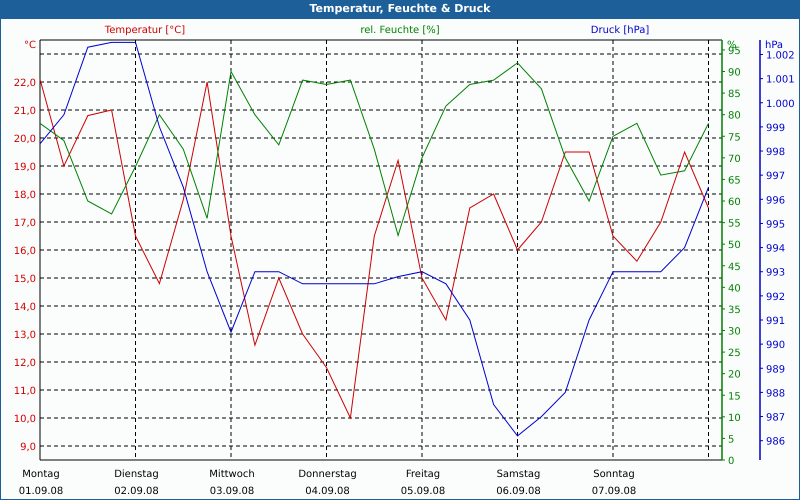 Image resolution: width=800 pixels, height=500 pixels. What do you see at coordinates (25, 307) in the screenshot?
I see `tick-label: 14,0` at bounding box center [25, 307].